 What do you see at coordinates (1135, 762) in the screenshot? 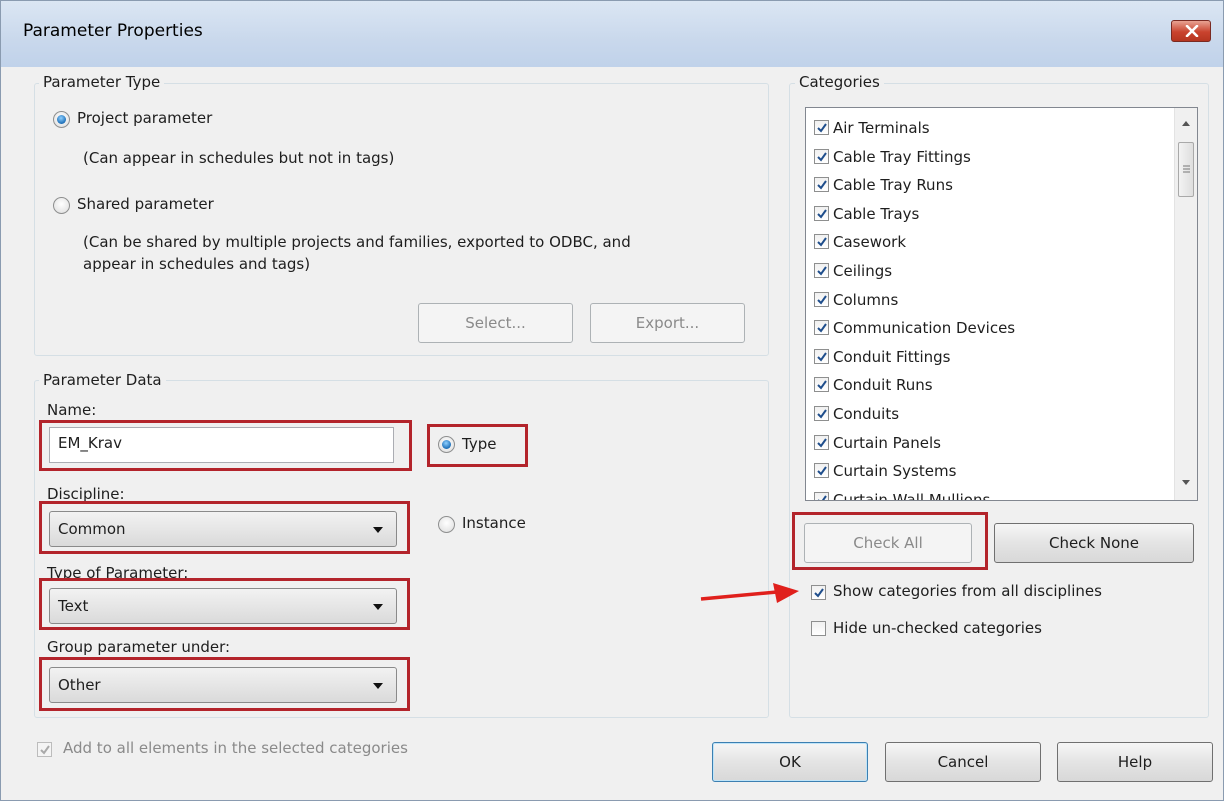
I see `help-button: Help` at bounding box center [1135, 762].